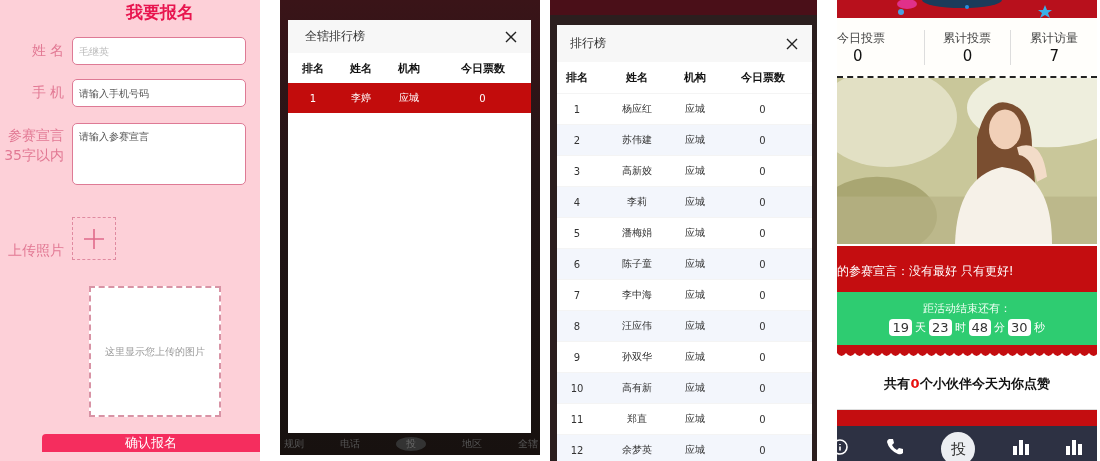 The width and height of the screenshot is (1100, 461). What do you see at coordinates (94, 238) in the screenshot?
I see `plus-icon` at bounding box center [94, 238].